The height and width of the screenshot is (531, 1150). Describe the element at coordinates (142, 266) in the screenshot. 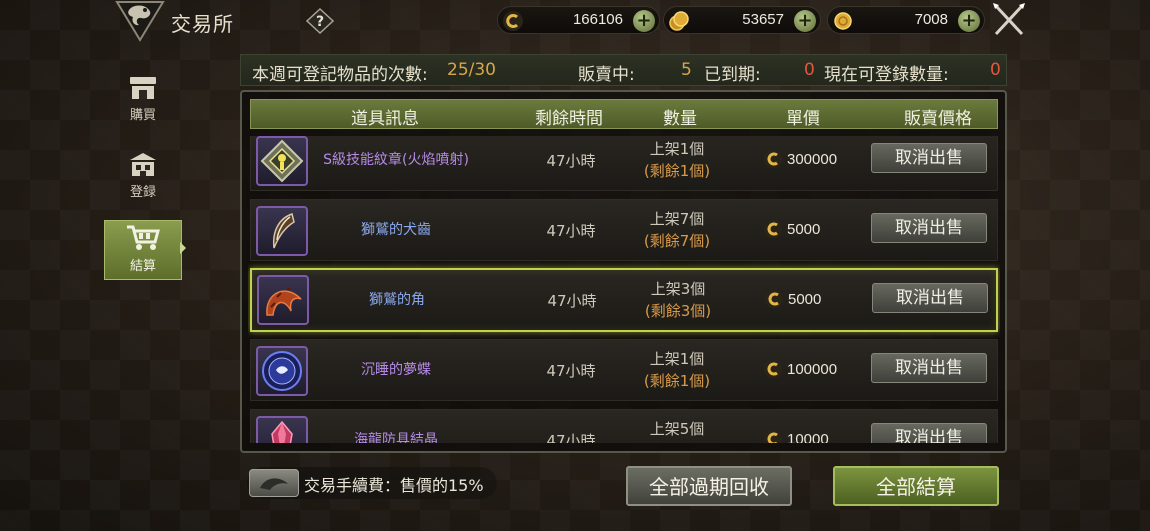

I see `sidebar-item-label: 結算` at that location.